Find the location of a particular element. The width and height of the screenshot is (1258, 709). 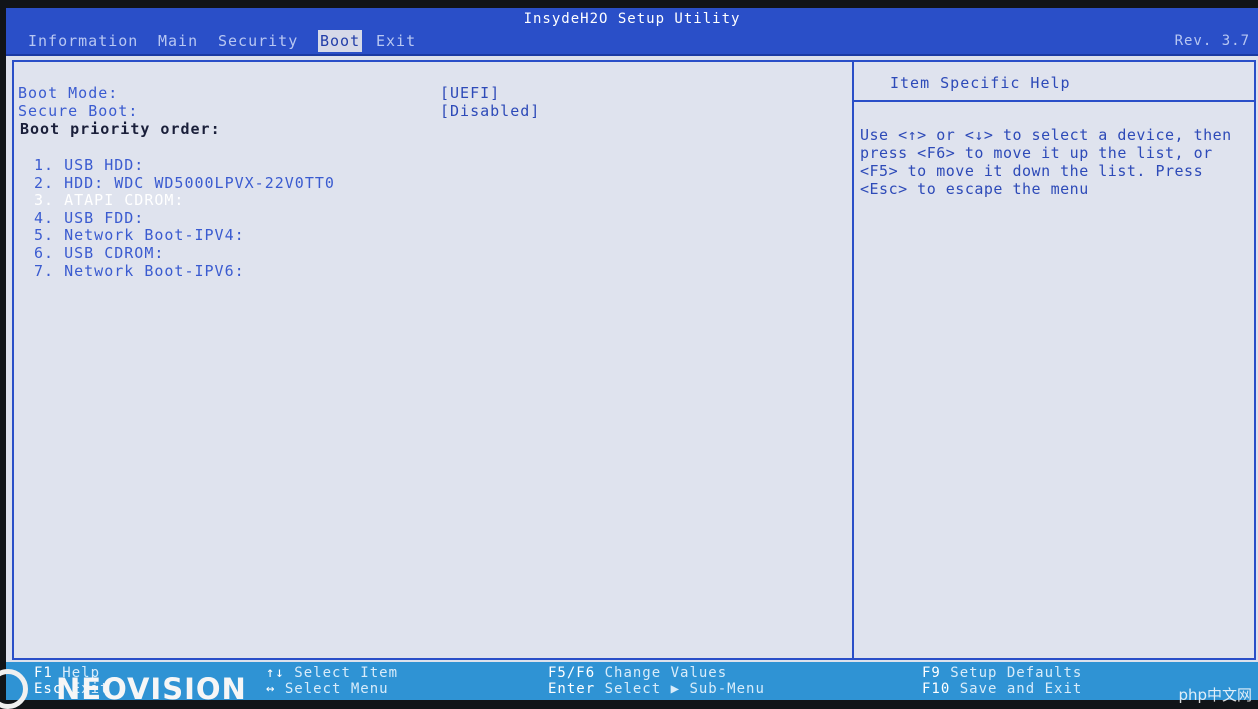

boot-mode-value: [UEFI] is located at coordinates (470, 93).